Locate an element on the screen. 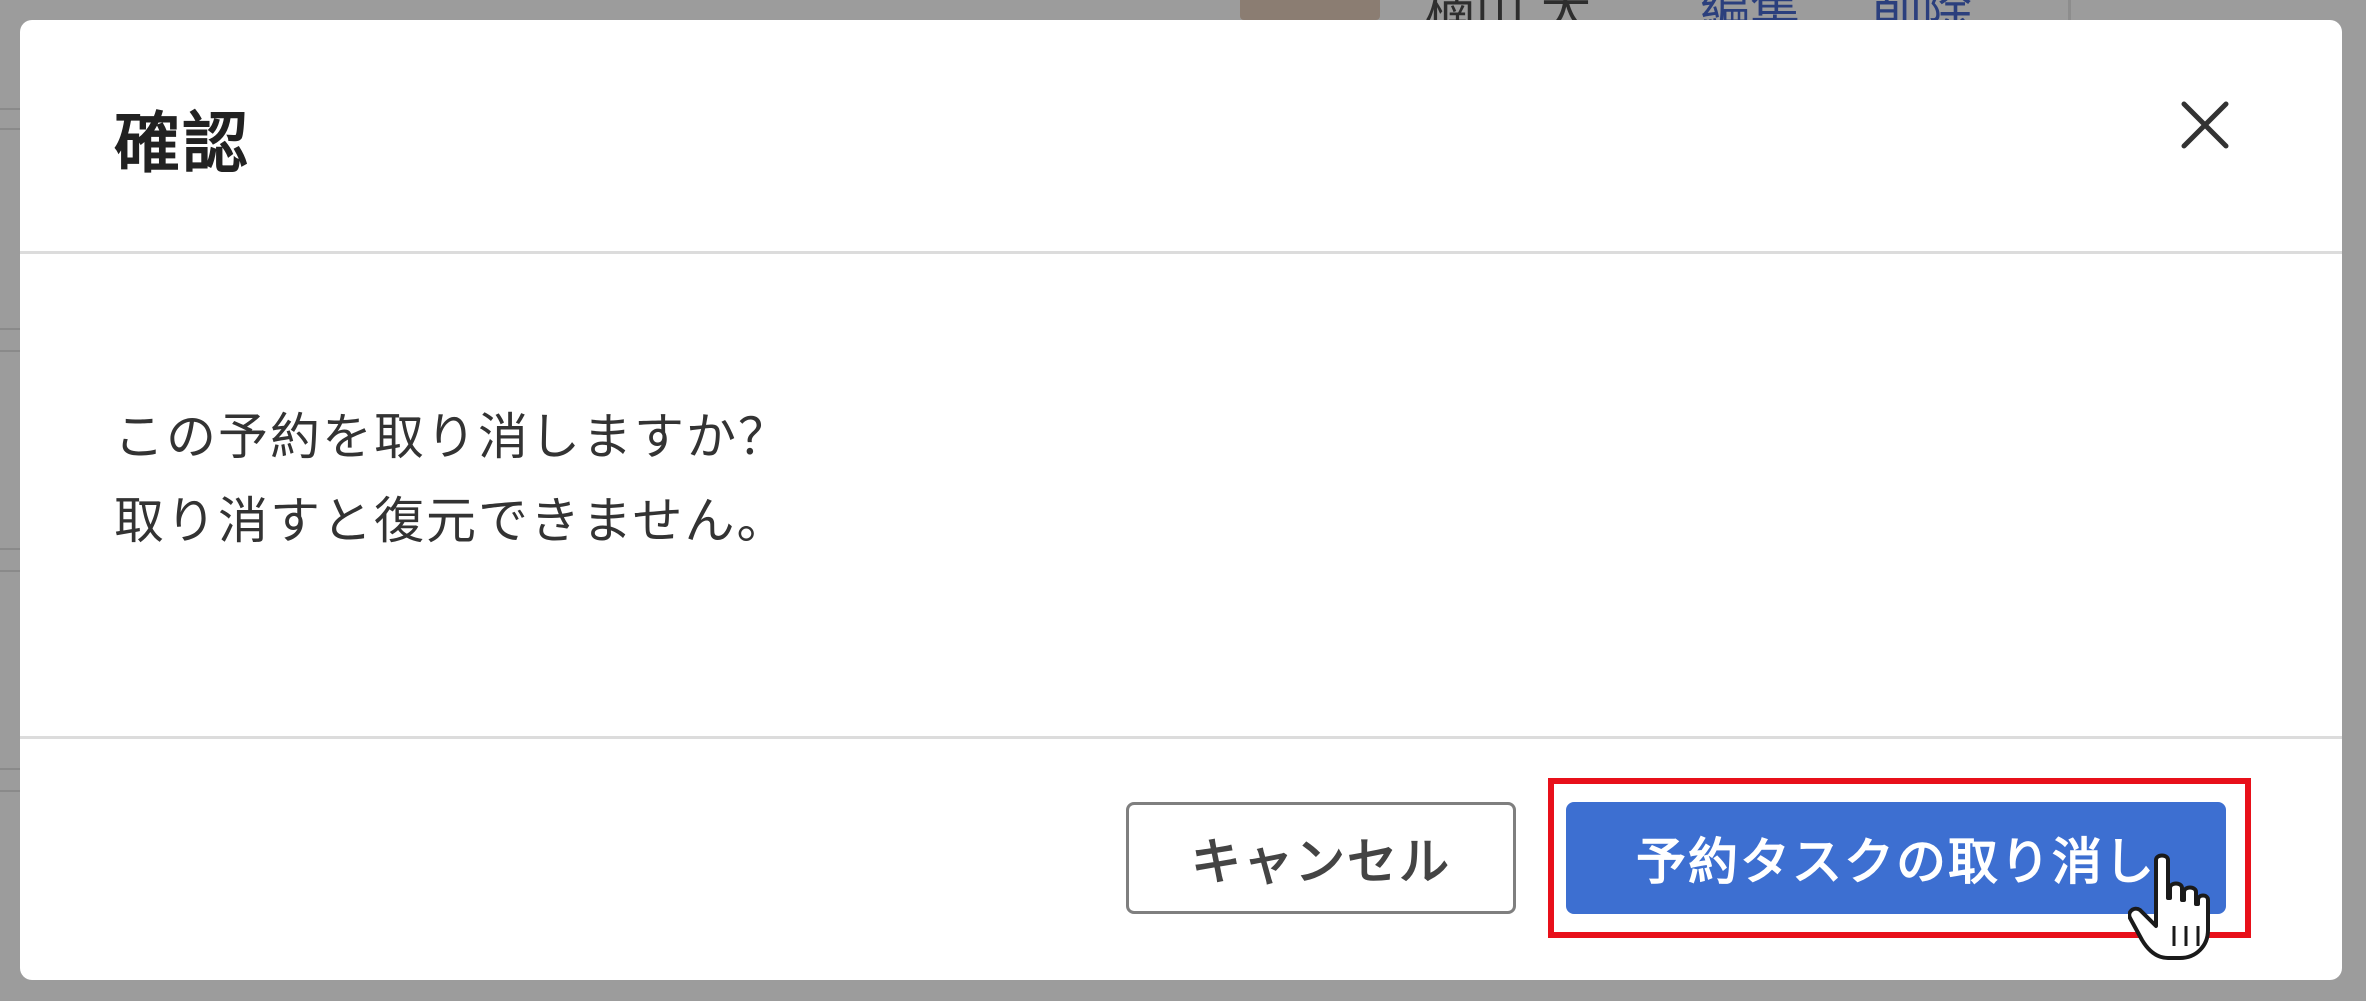 Image resolution: width=2366 pixels, height=1001 pixels. close-button is located at coordinates (2205, 125).